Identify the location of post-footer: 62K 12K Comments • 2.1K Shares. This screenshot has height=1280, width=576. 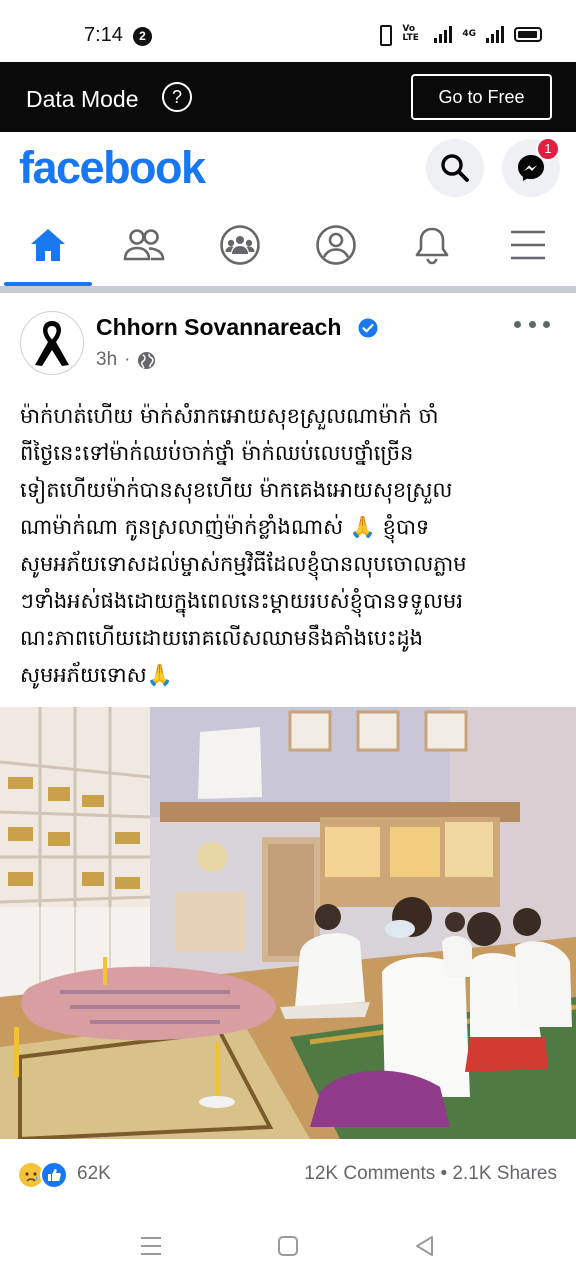
(288, 1176).